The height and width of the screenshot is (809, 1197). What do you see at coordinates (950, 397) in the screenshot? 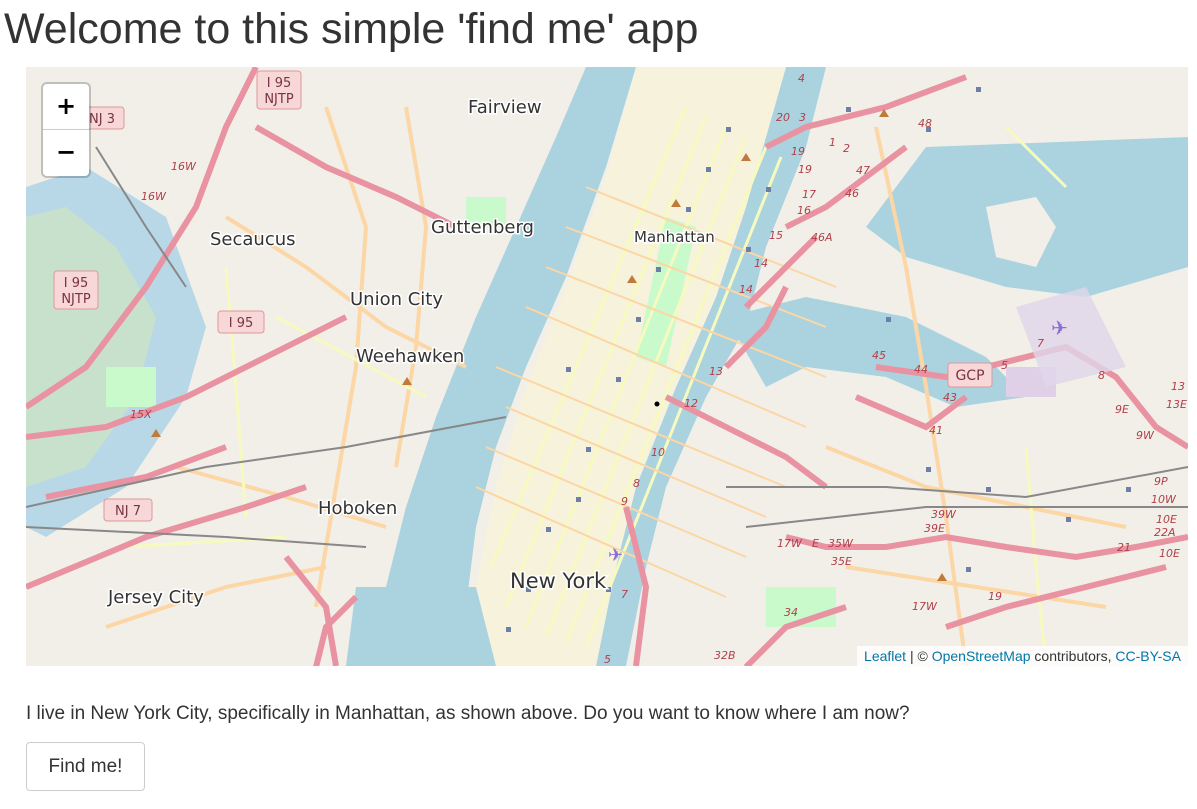
I see `exit-label: 43` at bounding box center [950, 397].